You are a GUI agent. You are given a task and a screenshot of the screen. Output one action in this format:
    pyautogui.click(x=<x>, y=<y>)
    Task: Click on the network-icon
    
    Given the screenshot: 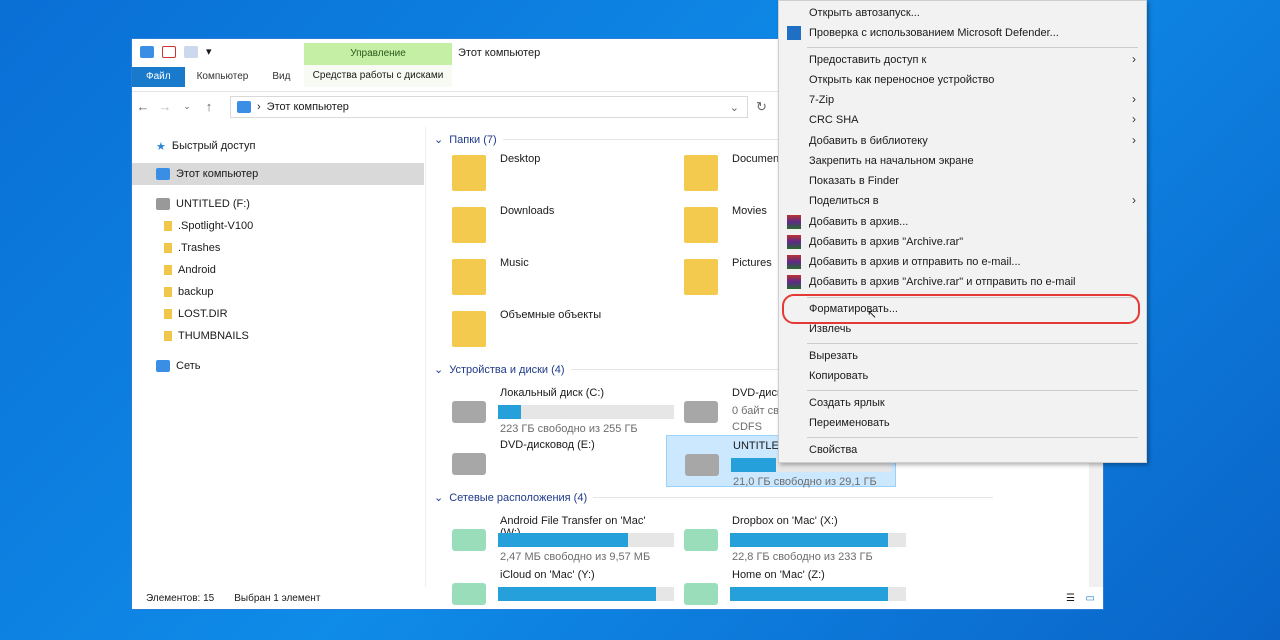 What is the action you would take?
    pyautogui.click(x=163, y=366)
    